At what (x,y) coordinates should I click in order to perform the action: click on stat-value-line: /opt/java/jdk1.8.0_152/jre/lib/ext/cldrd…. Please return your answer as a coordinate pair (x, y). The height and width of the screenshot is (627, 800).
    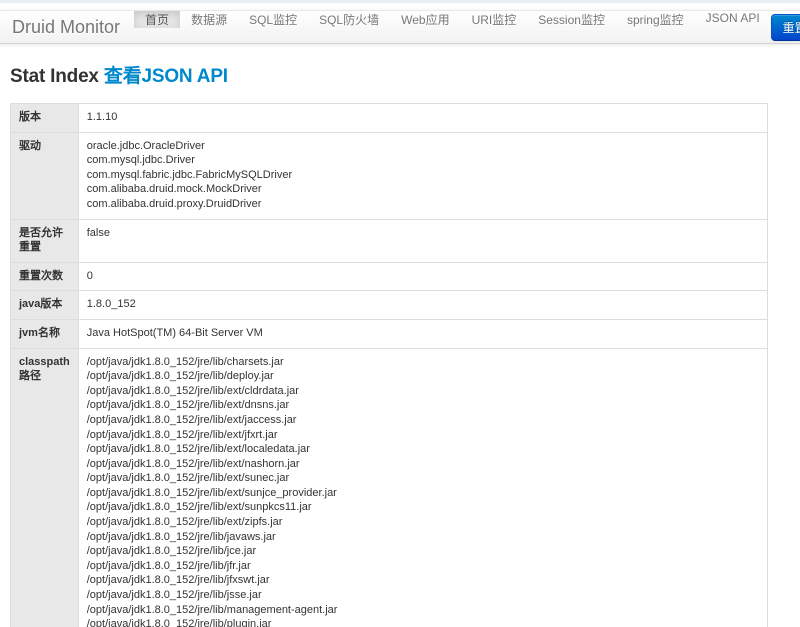
    Looking at the image, I should click on (192, 390).